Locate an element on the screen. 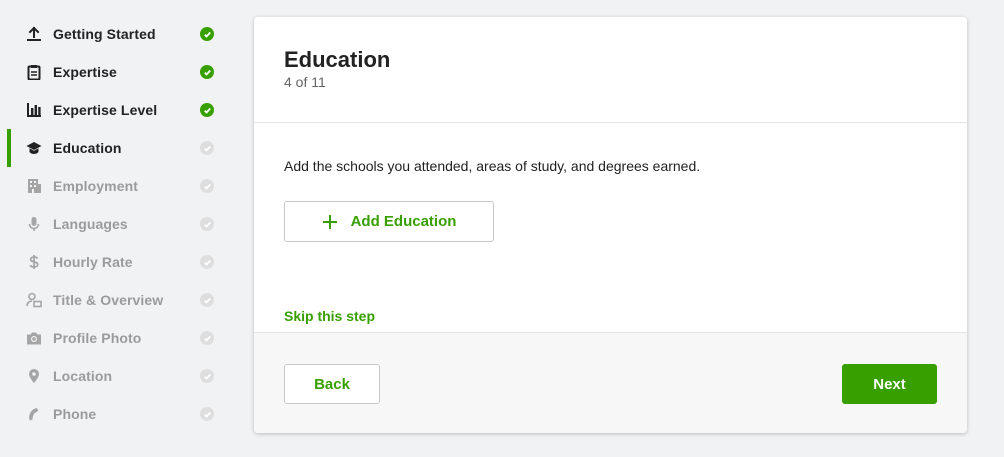  sidebar-item-label: Profile Photo is located at coordinates (97, 338).